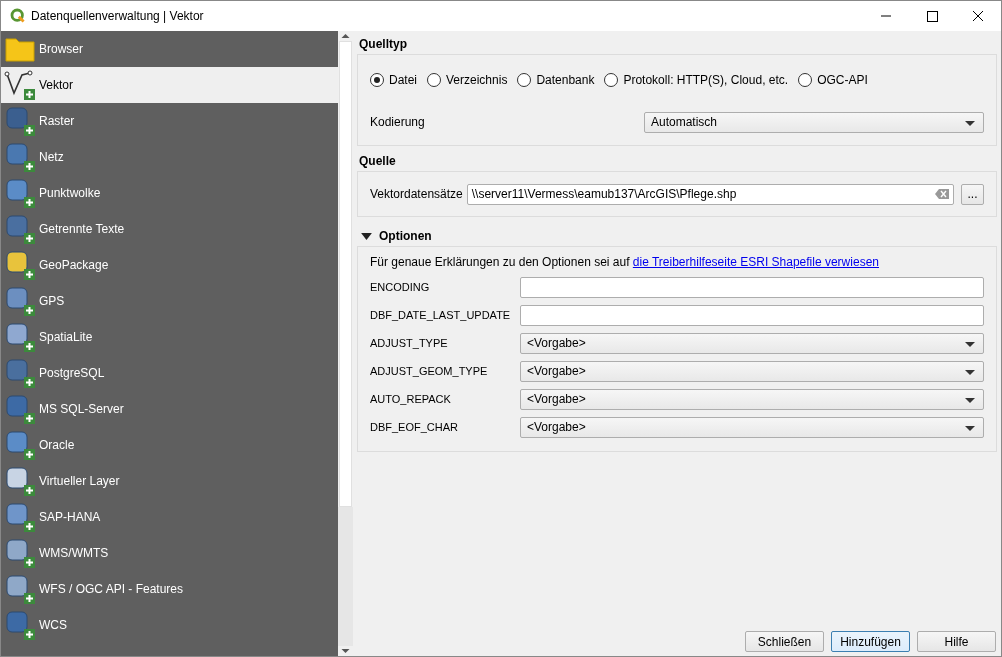 The height and width of the screenshot is (657, 1002). I want to click on field-label: Kodierung, so click(397, 122).